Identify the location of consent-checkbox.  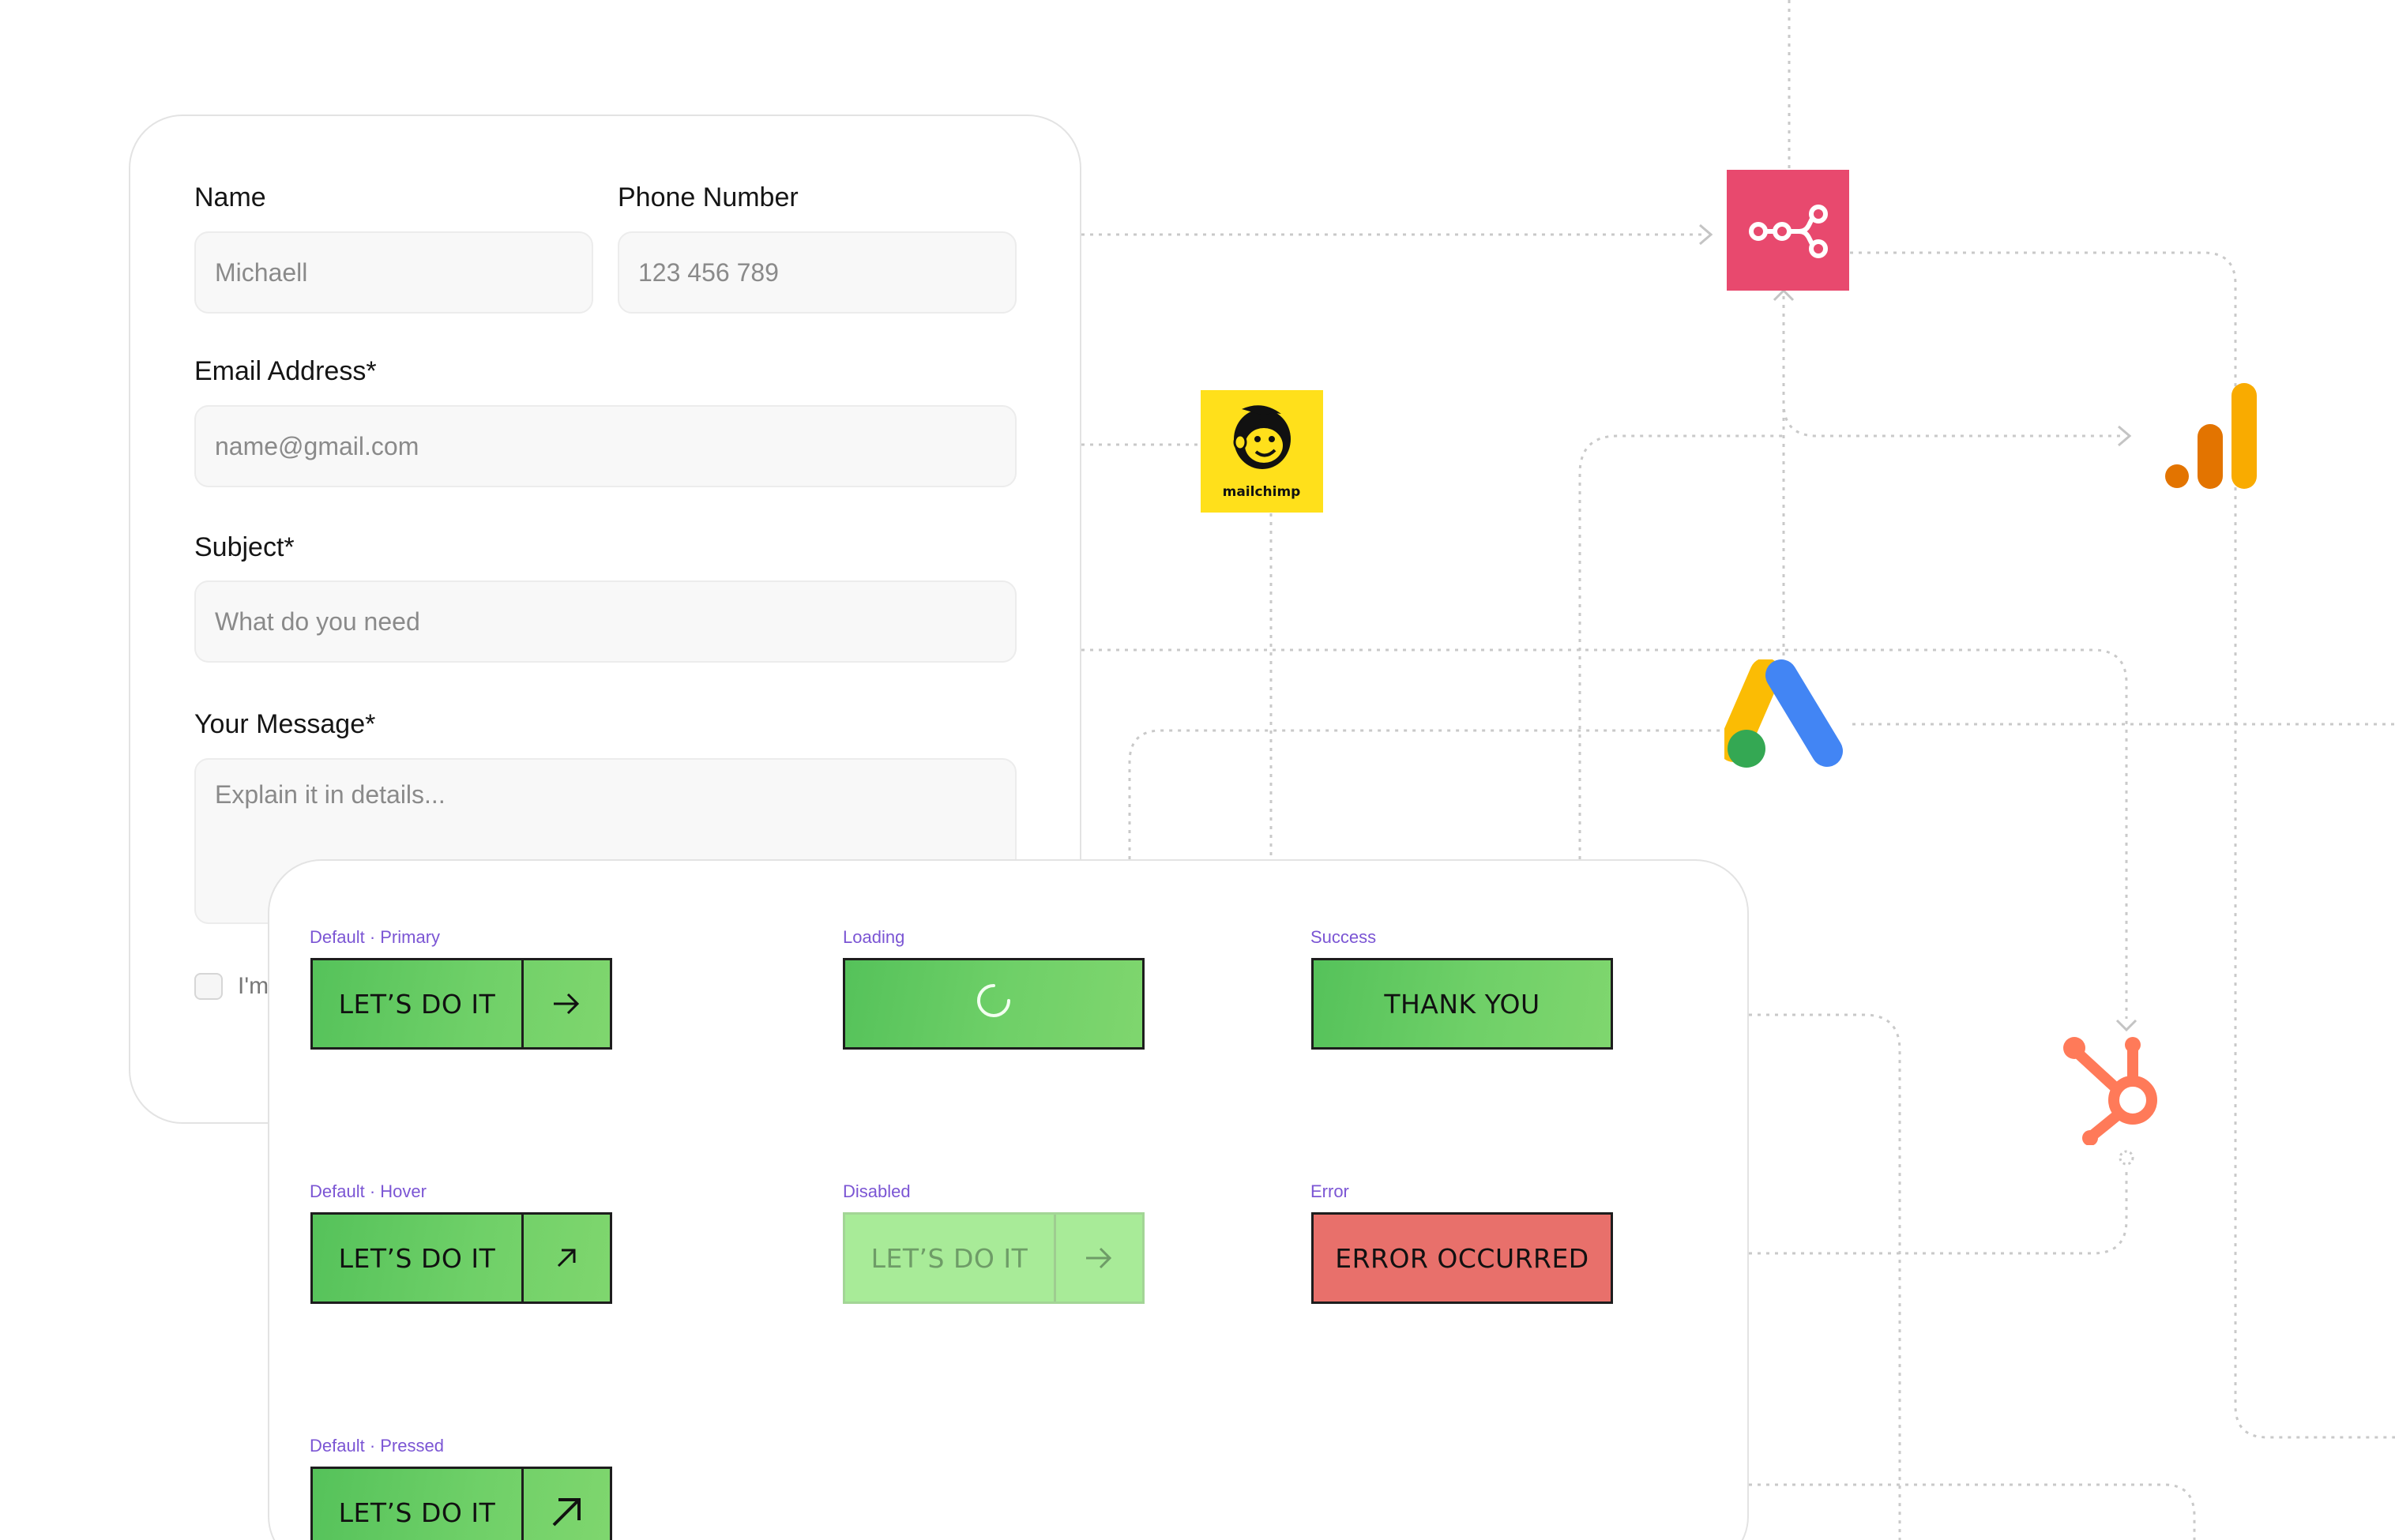
(209, 986).